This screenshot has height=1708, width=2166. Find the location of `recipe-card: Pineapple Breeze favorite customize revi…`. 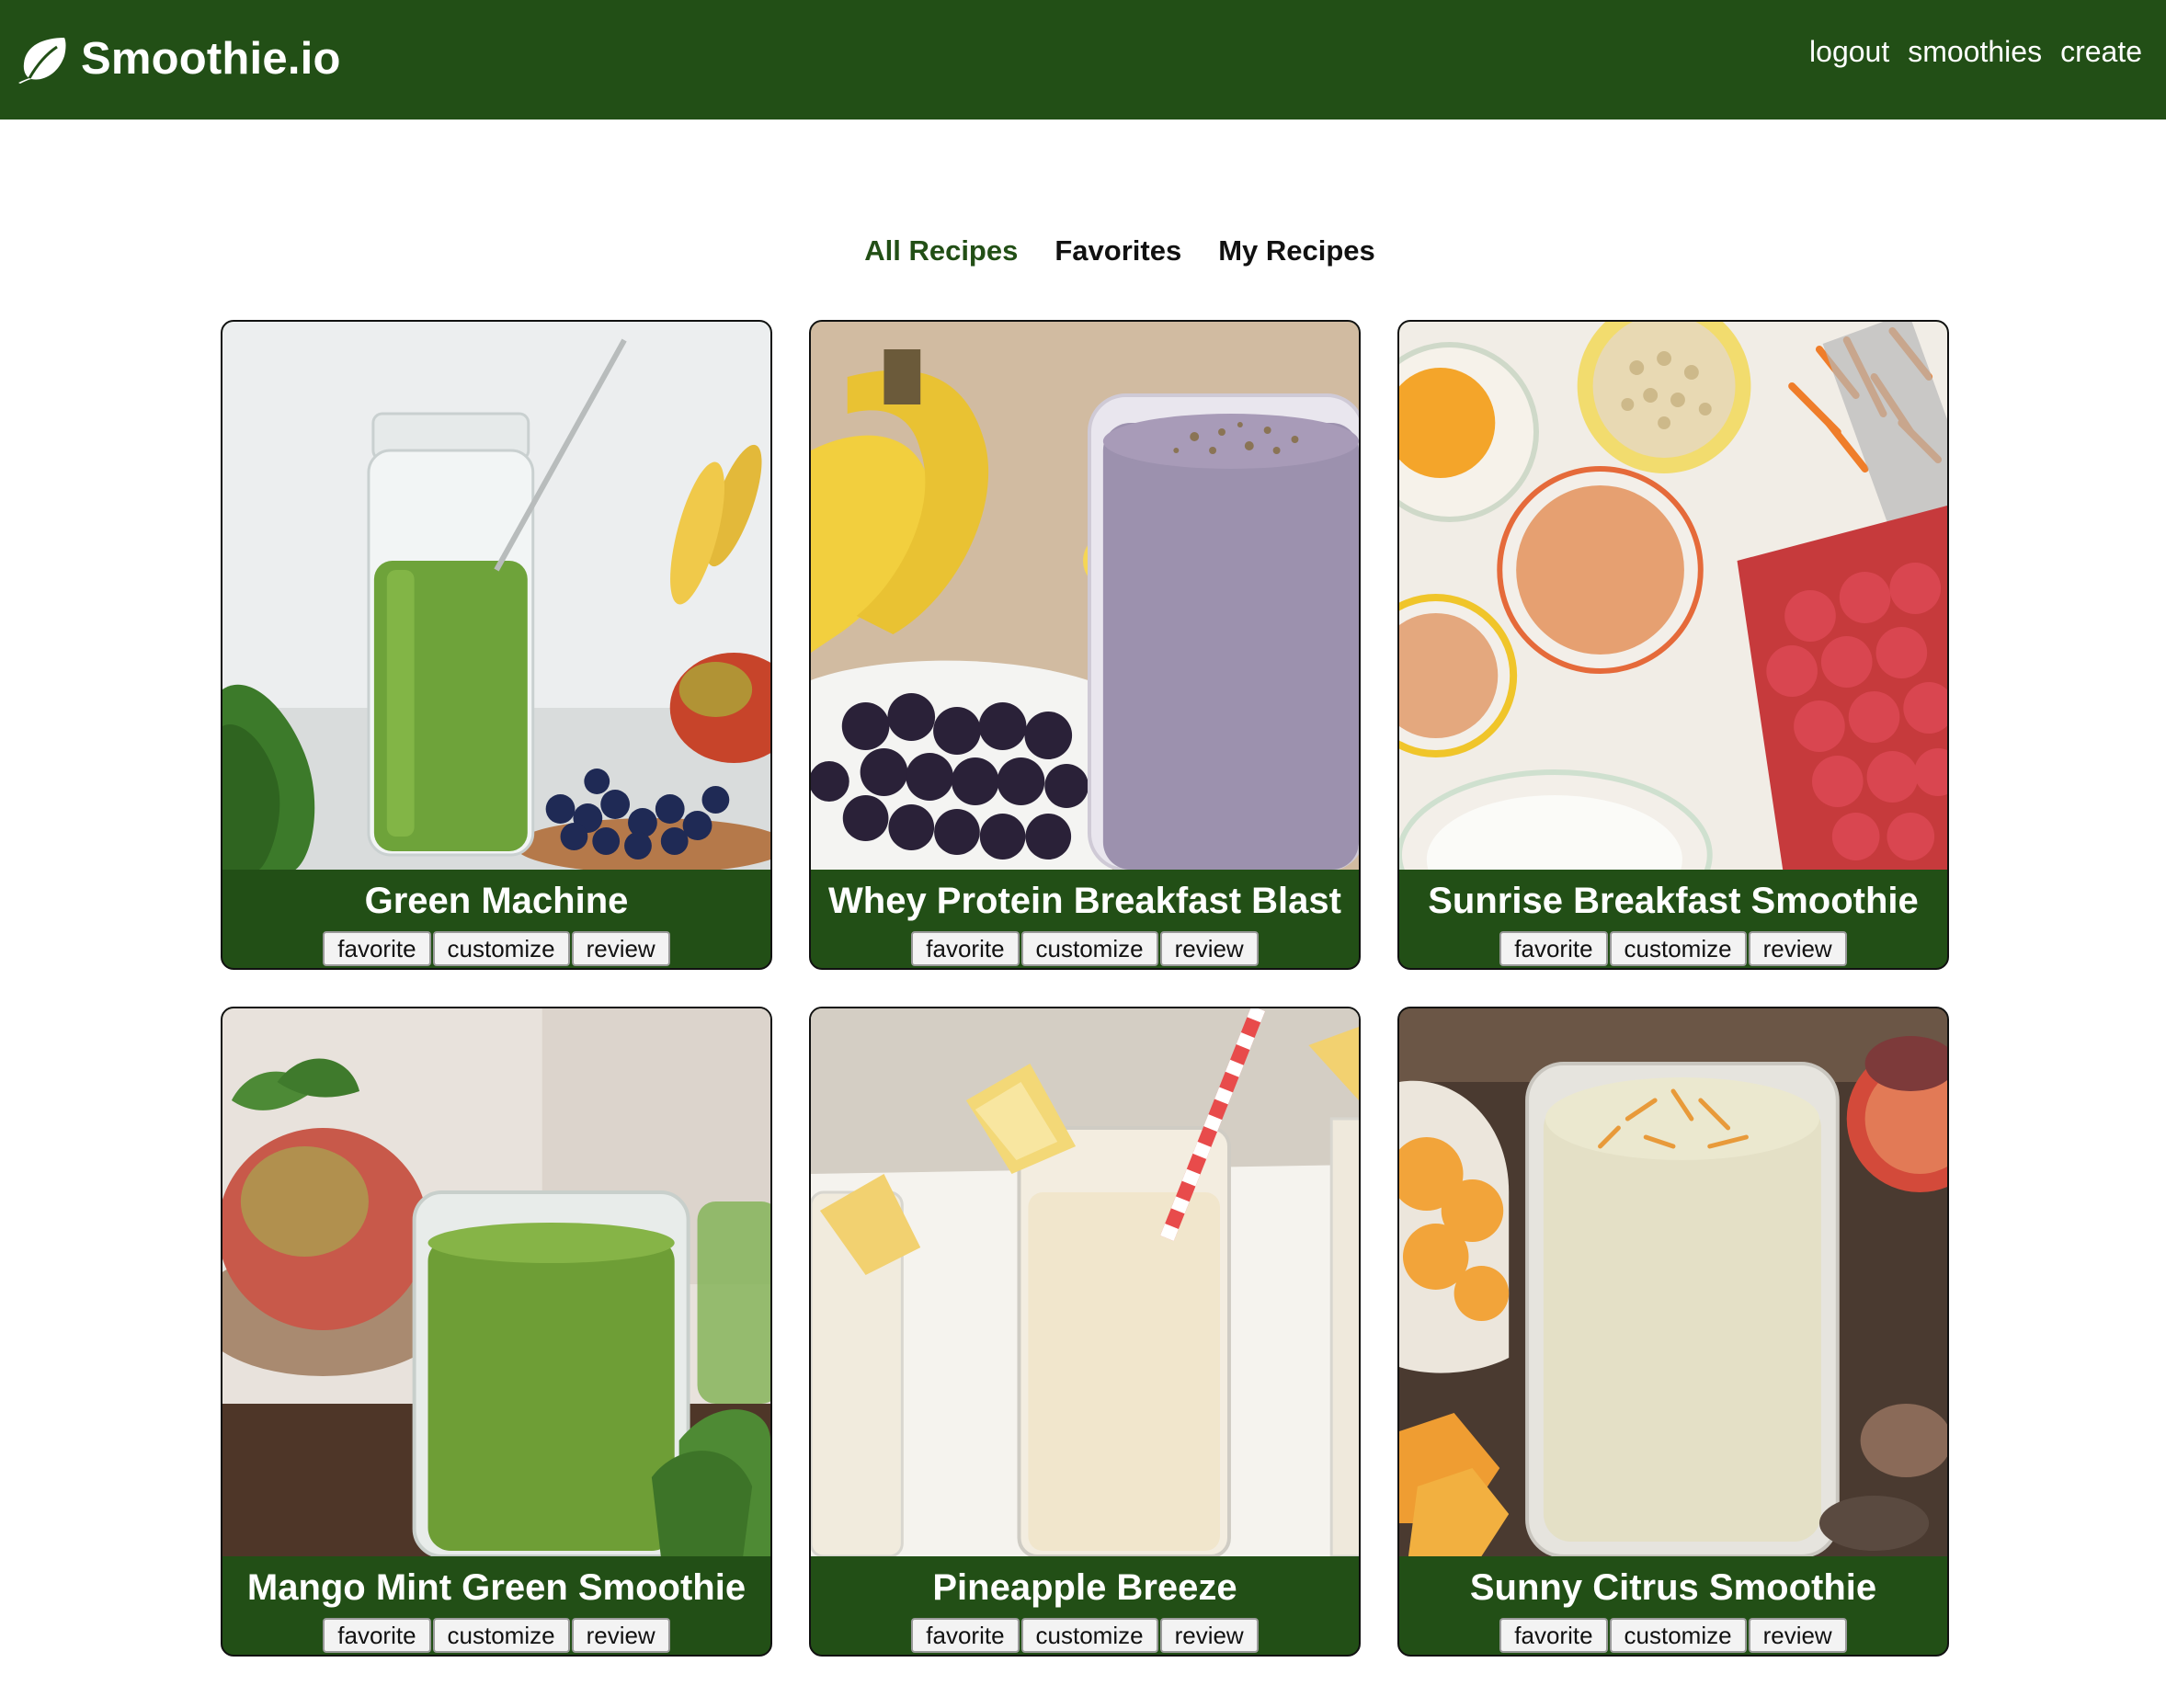

recipe-card: Pineapple Breeze favorite customize revi… is located at coordinates (1085, 1332).